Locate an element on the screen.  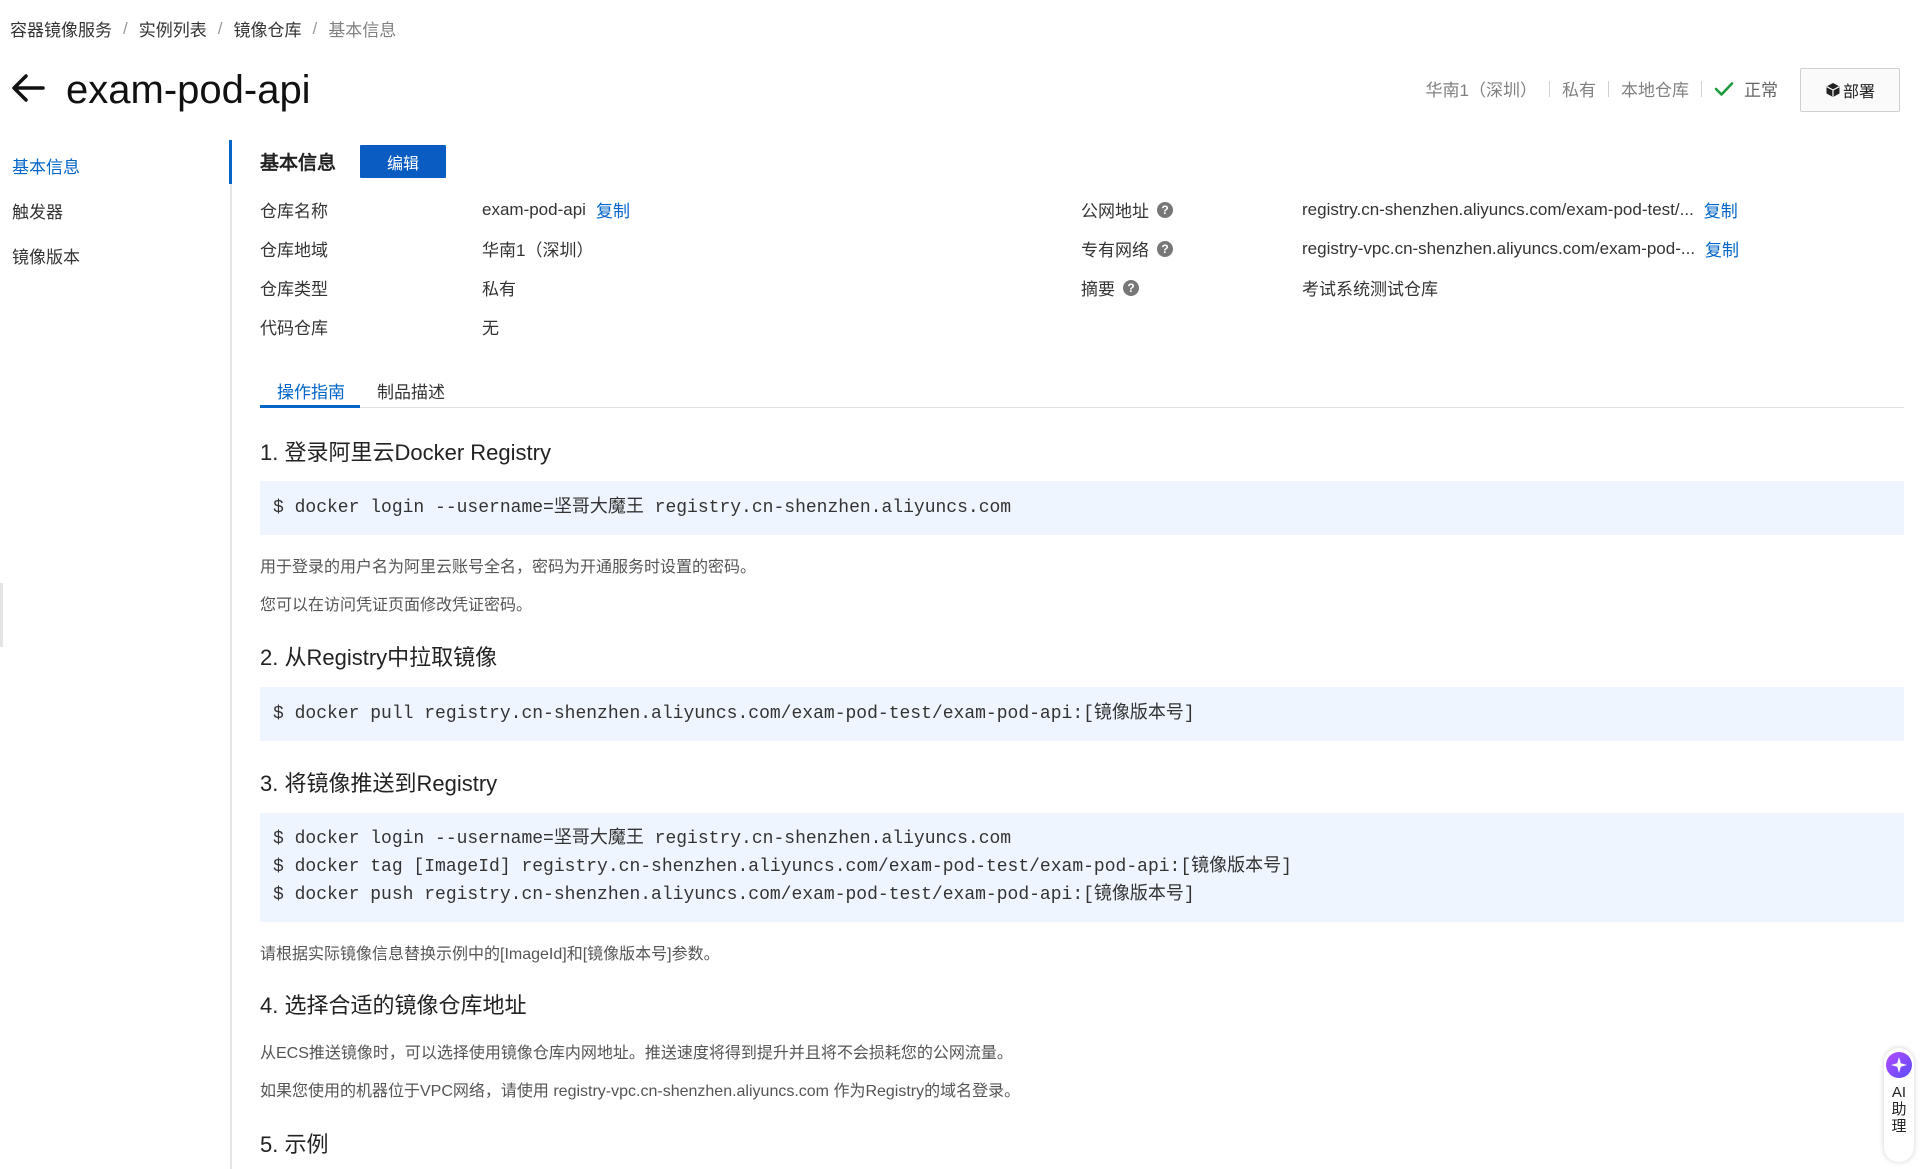
deploy-button: 部署 is located at coordinates (1850, 90).